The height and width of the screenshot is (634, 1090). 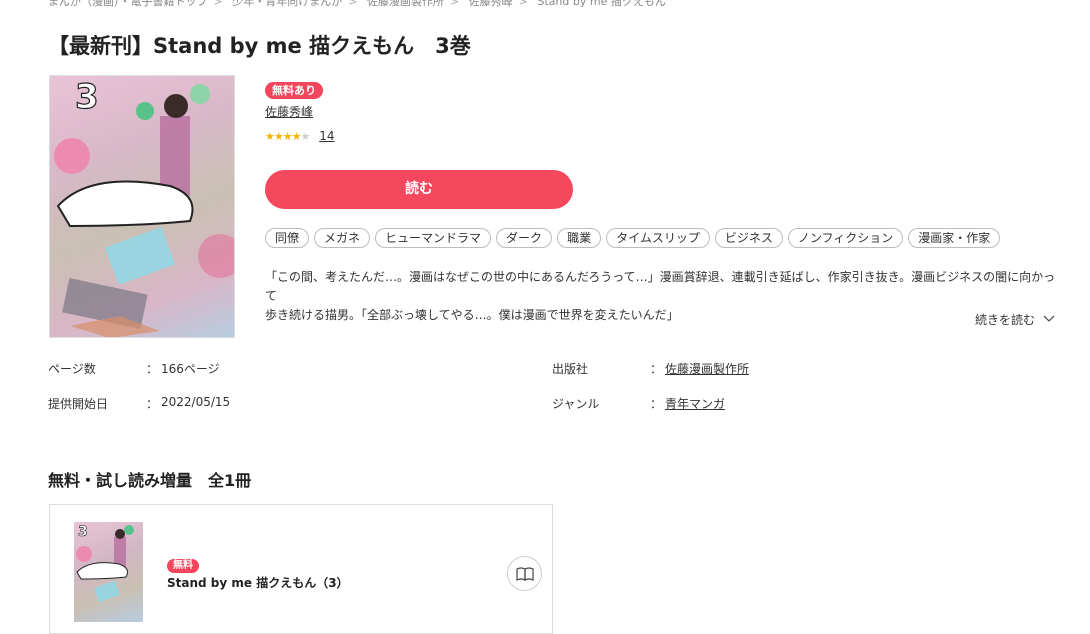 I want to click on preview-read-button, so click(x=524, y=573).